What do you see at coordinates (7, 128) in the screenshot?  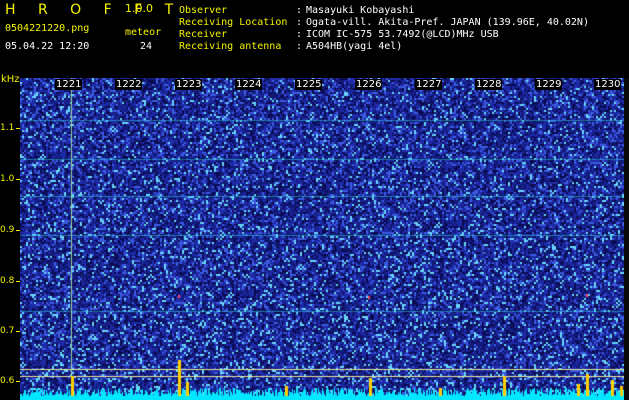 I see `y-label-1.1: 1.1` at bounding box center [7, 128].